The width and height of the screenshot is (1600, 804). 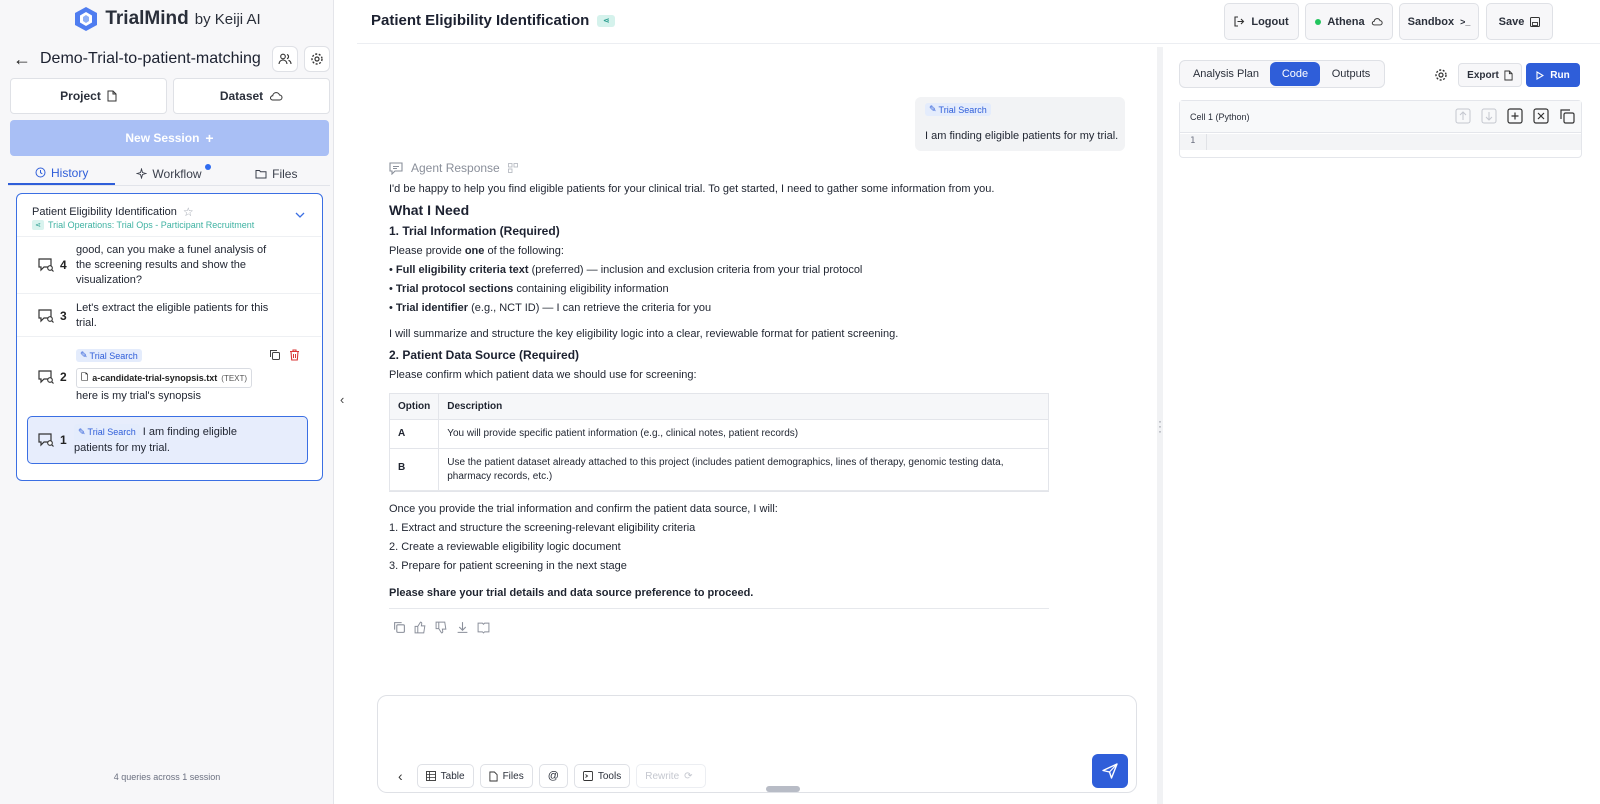 I want to click on file-chip: 🗋 a-candidate-trial-synopsis.txt (TEXT), so click(x=164, y=378).